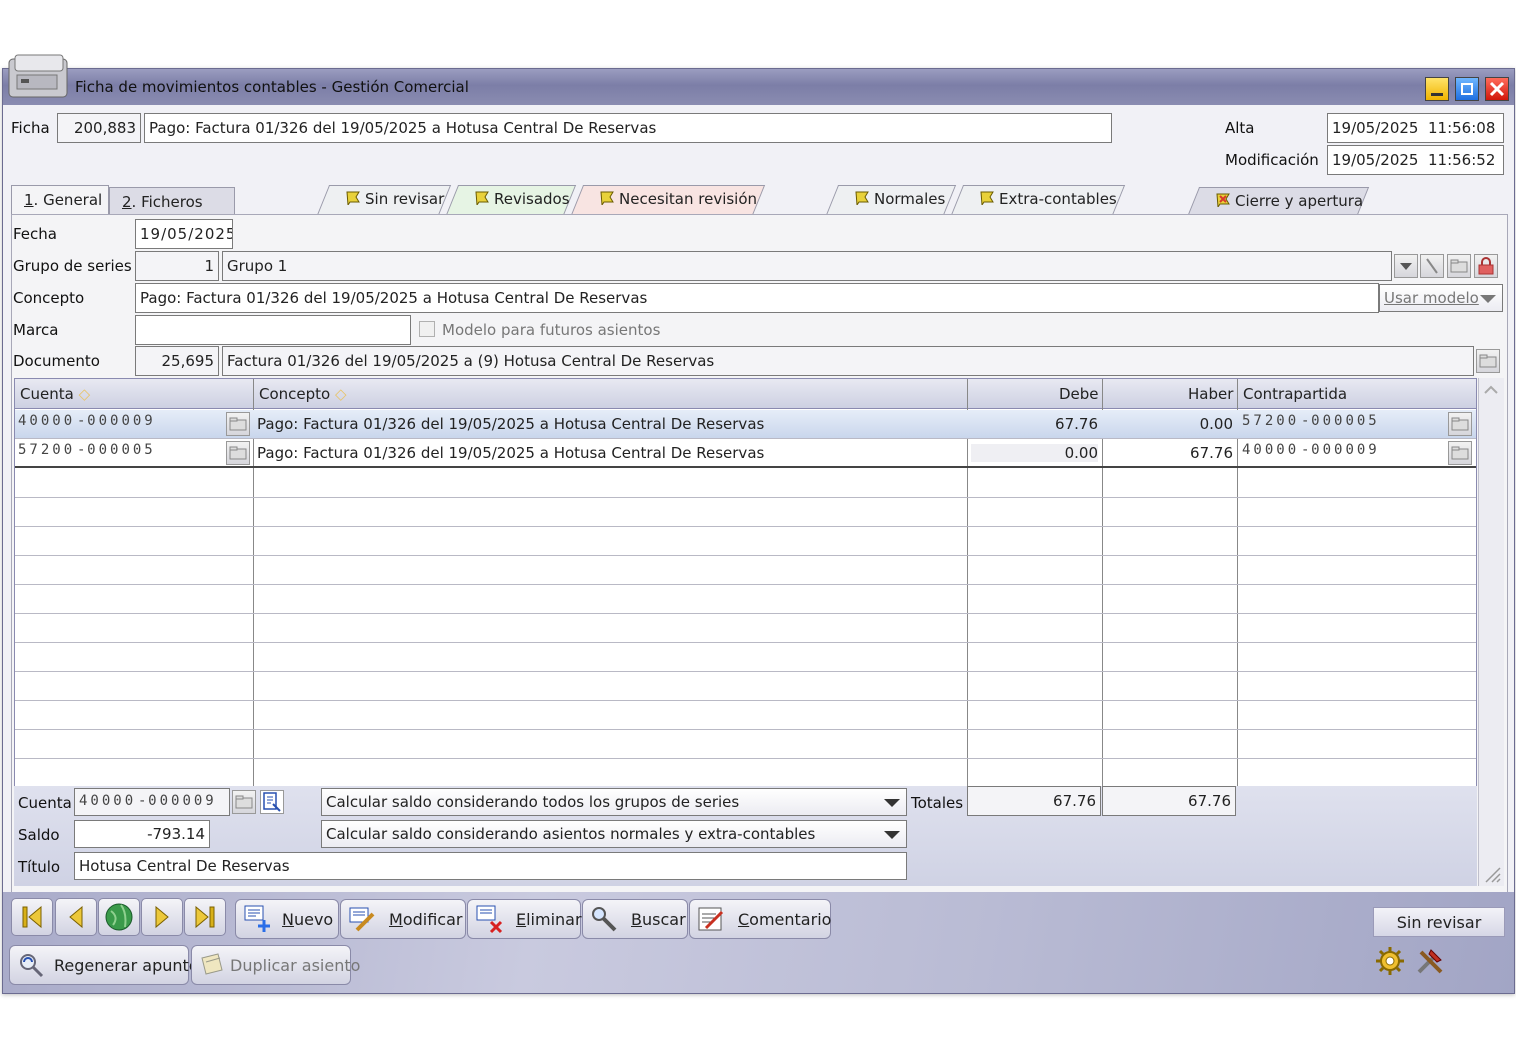 The image size is (1516, 1040). What do you see at coordinates (635, 919) in the screenshot?
I see `buscar-button: Buscar` at bounding box center [635, 919].